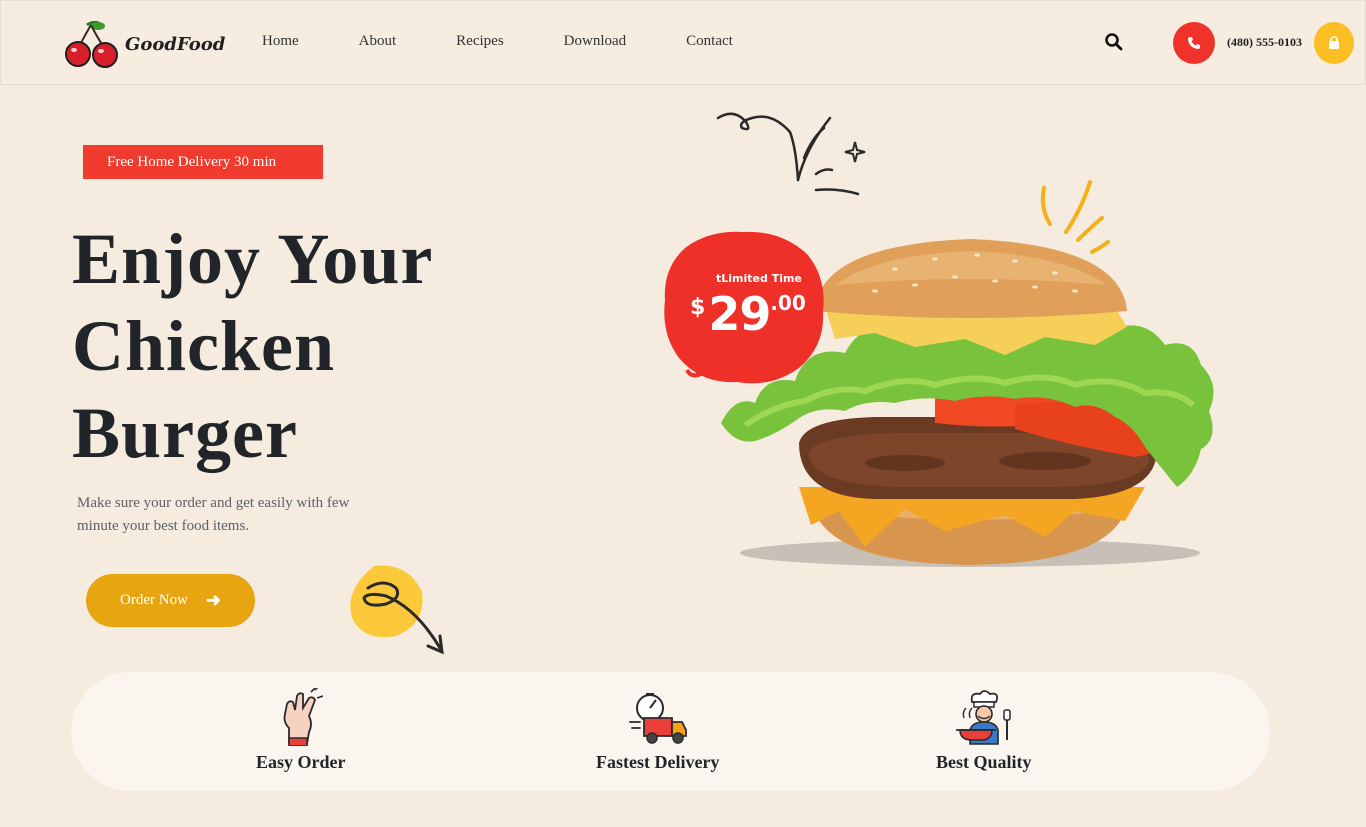 The image size is (1366, 827). I want to click on chef-icon, so click(983, 717).